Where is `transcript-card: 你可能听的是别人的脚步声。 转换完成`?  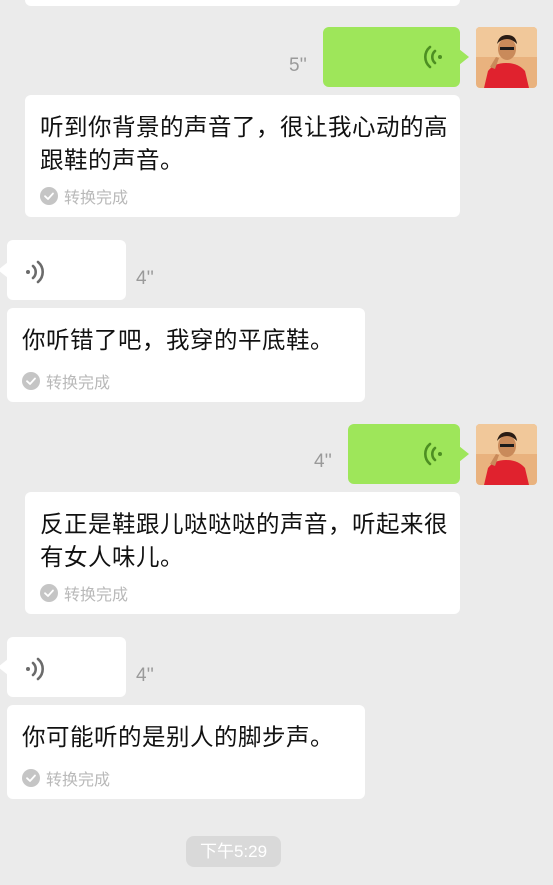
transcript-card: 你可能听的是别人的脚步声。 转换完成 is located at coordinates (186, 752).